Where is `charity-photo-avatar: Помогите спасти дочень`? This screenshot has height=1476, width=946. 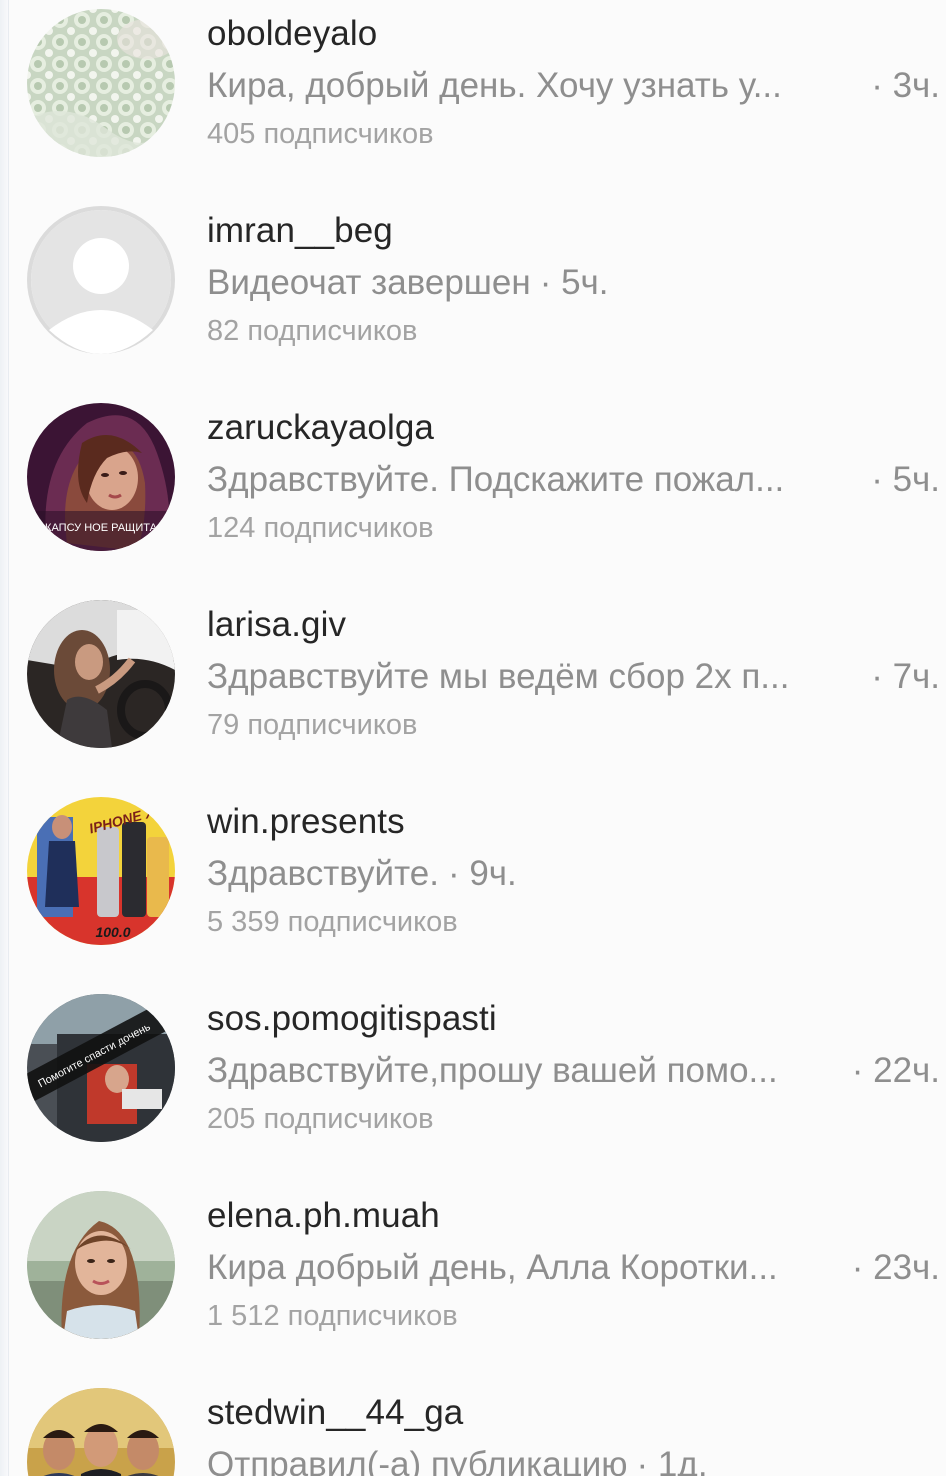
charity-photo-avatar: Помогите спасти дочень is located at coordinates (101, 1068).